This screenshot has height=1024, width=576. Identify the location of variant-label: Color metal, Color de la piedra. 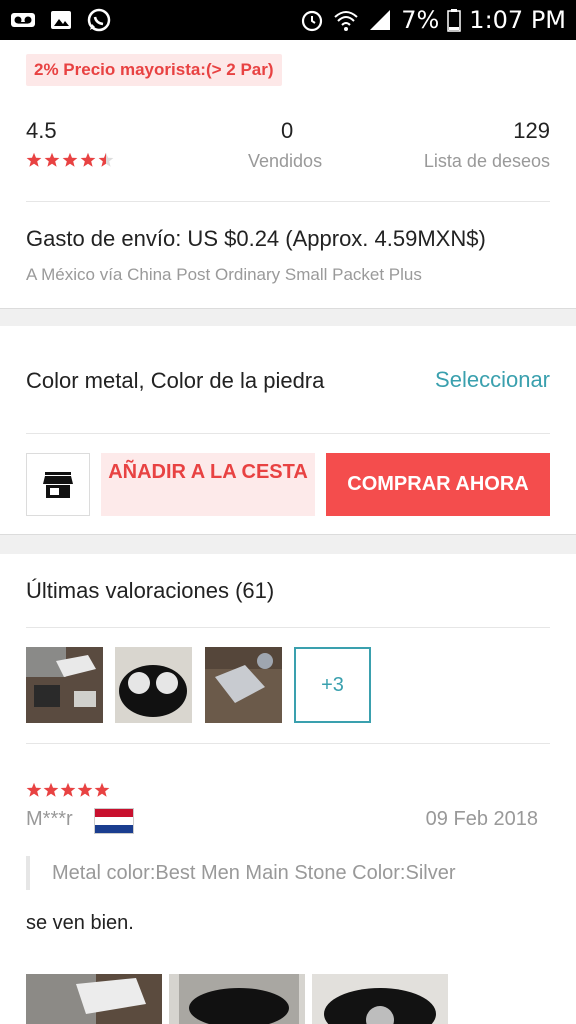
(175, 381).